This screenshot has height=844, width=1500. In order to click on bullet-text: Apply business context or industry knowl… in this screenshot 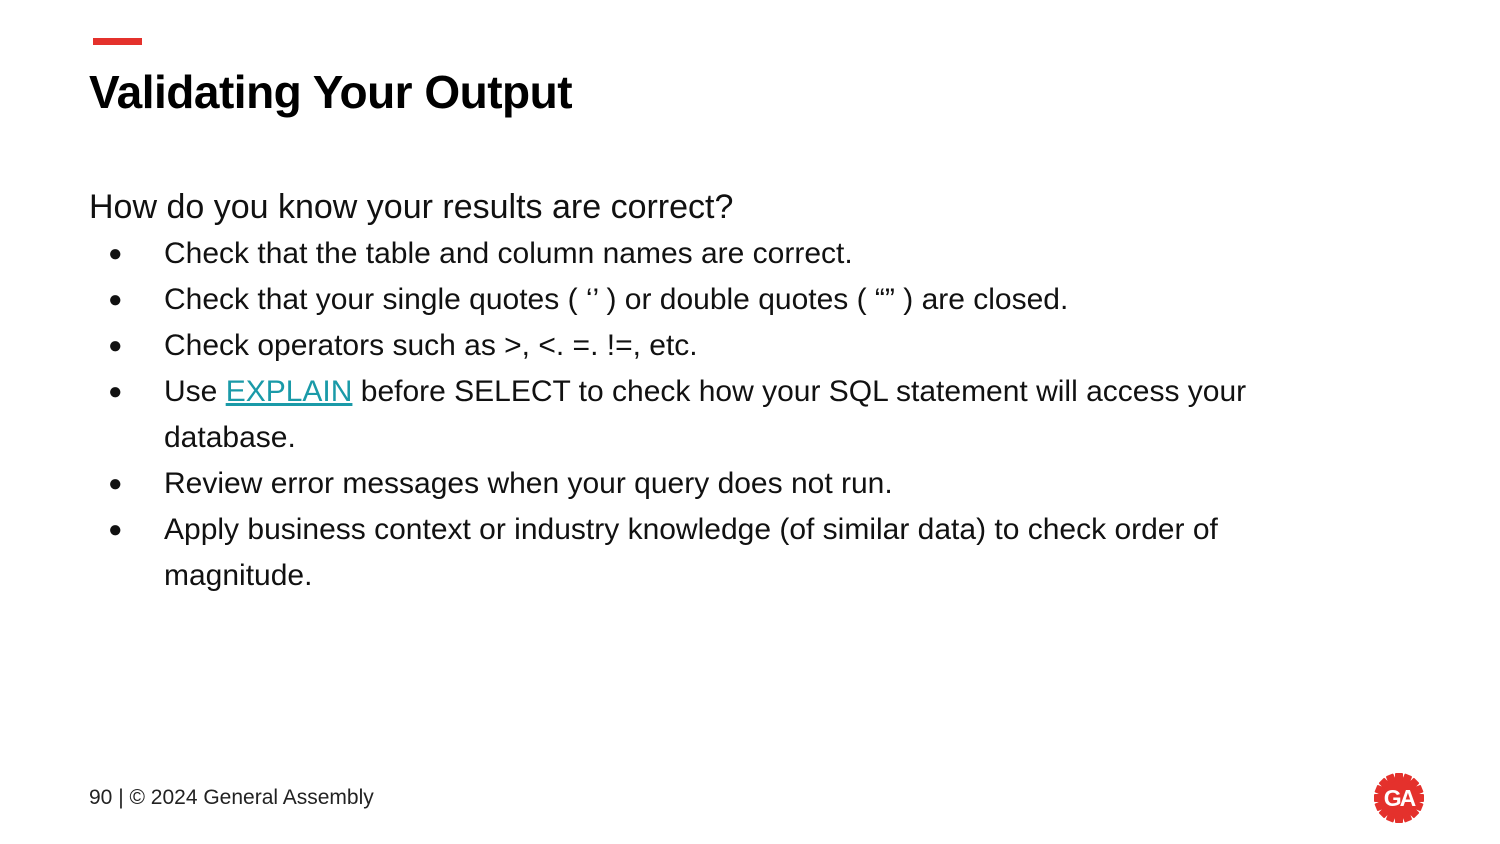, I will do `click(691, 552)`.